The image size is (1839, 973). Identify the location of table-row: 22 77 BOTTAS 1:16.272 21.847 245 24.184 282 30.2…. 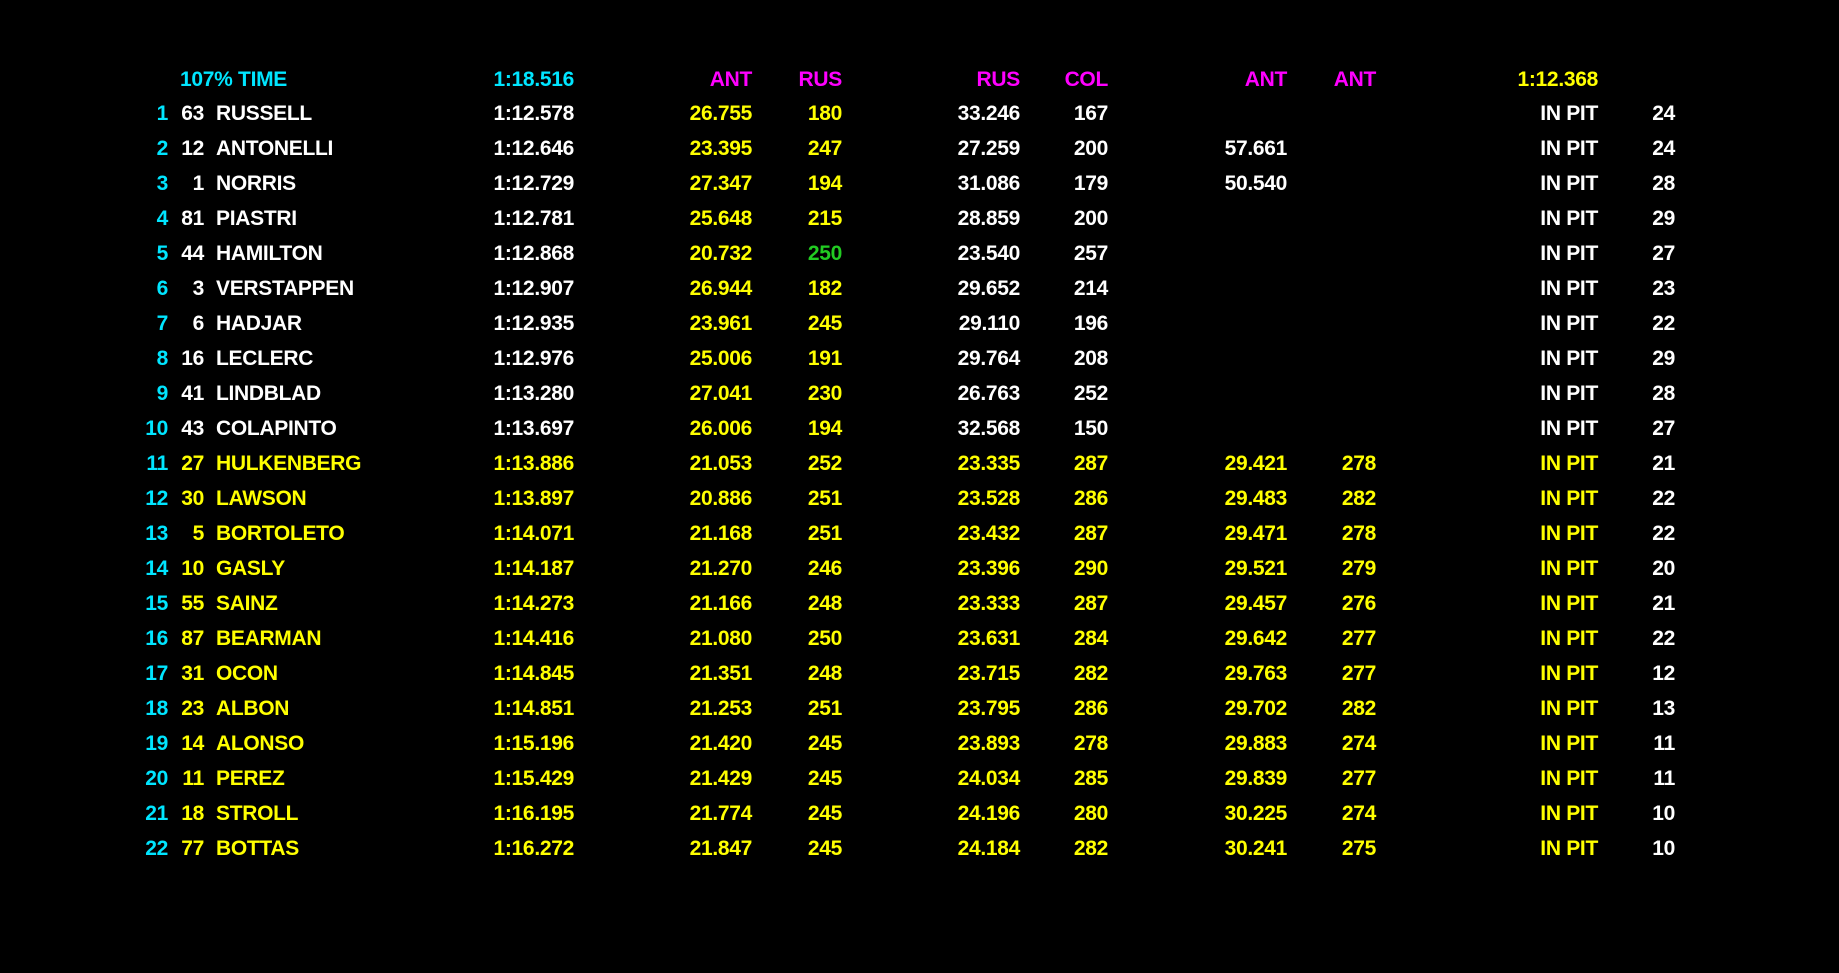
(919, 848).